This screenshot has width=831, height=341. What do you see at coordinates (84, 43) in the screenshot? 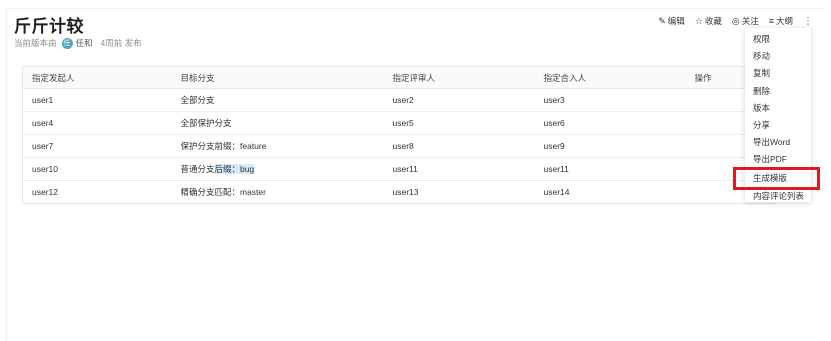
I see `author-name: 任和` at bounding box center [84, 43].